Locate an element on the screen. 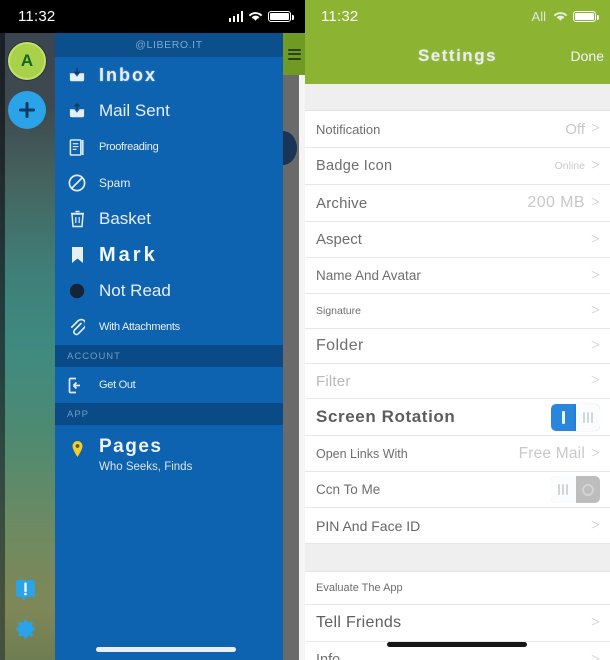 The image size is (610, 660). row-label: Signature is located at coordinates (338, 311).